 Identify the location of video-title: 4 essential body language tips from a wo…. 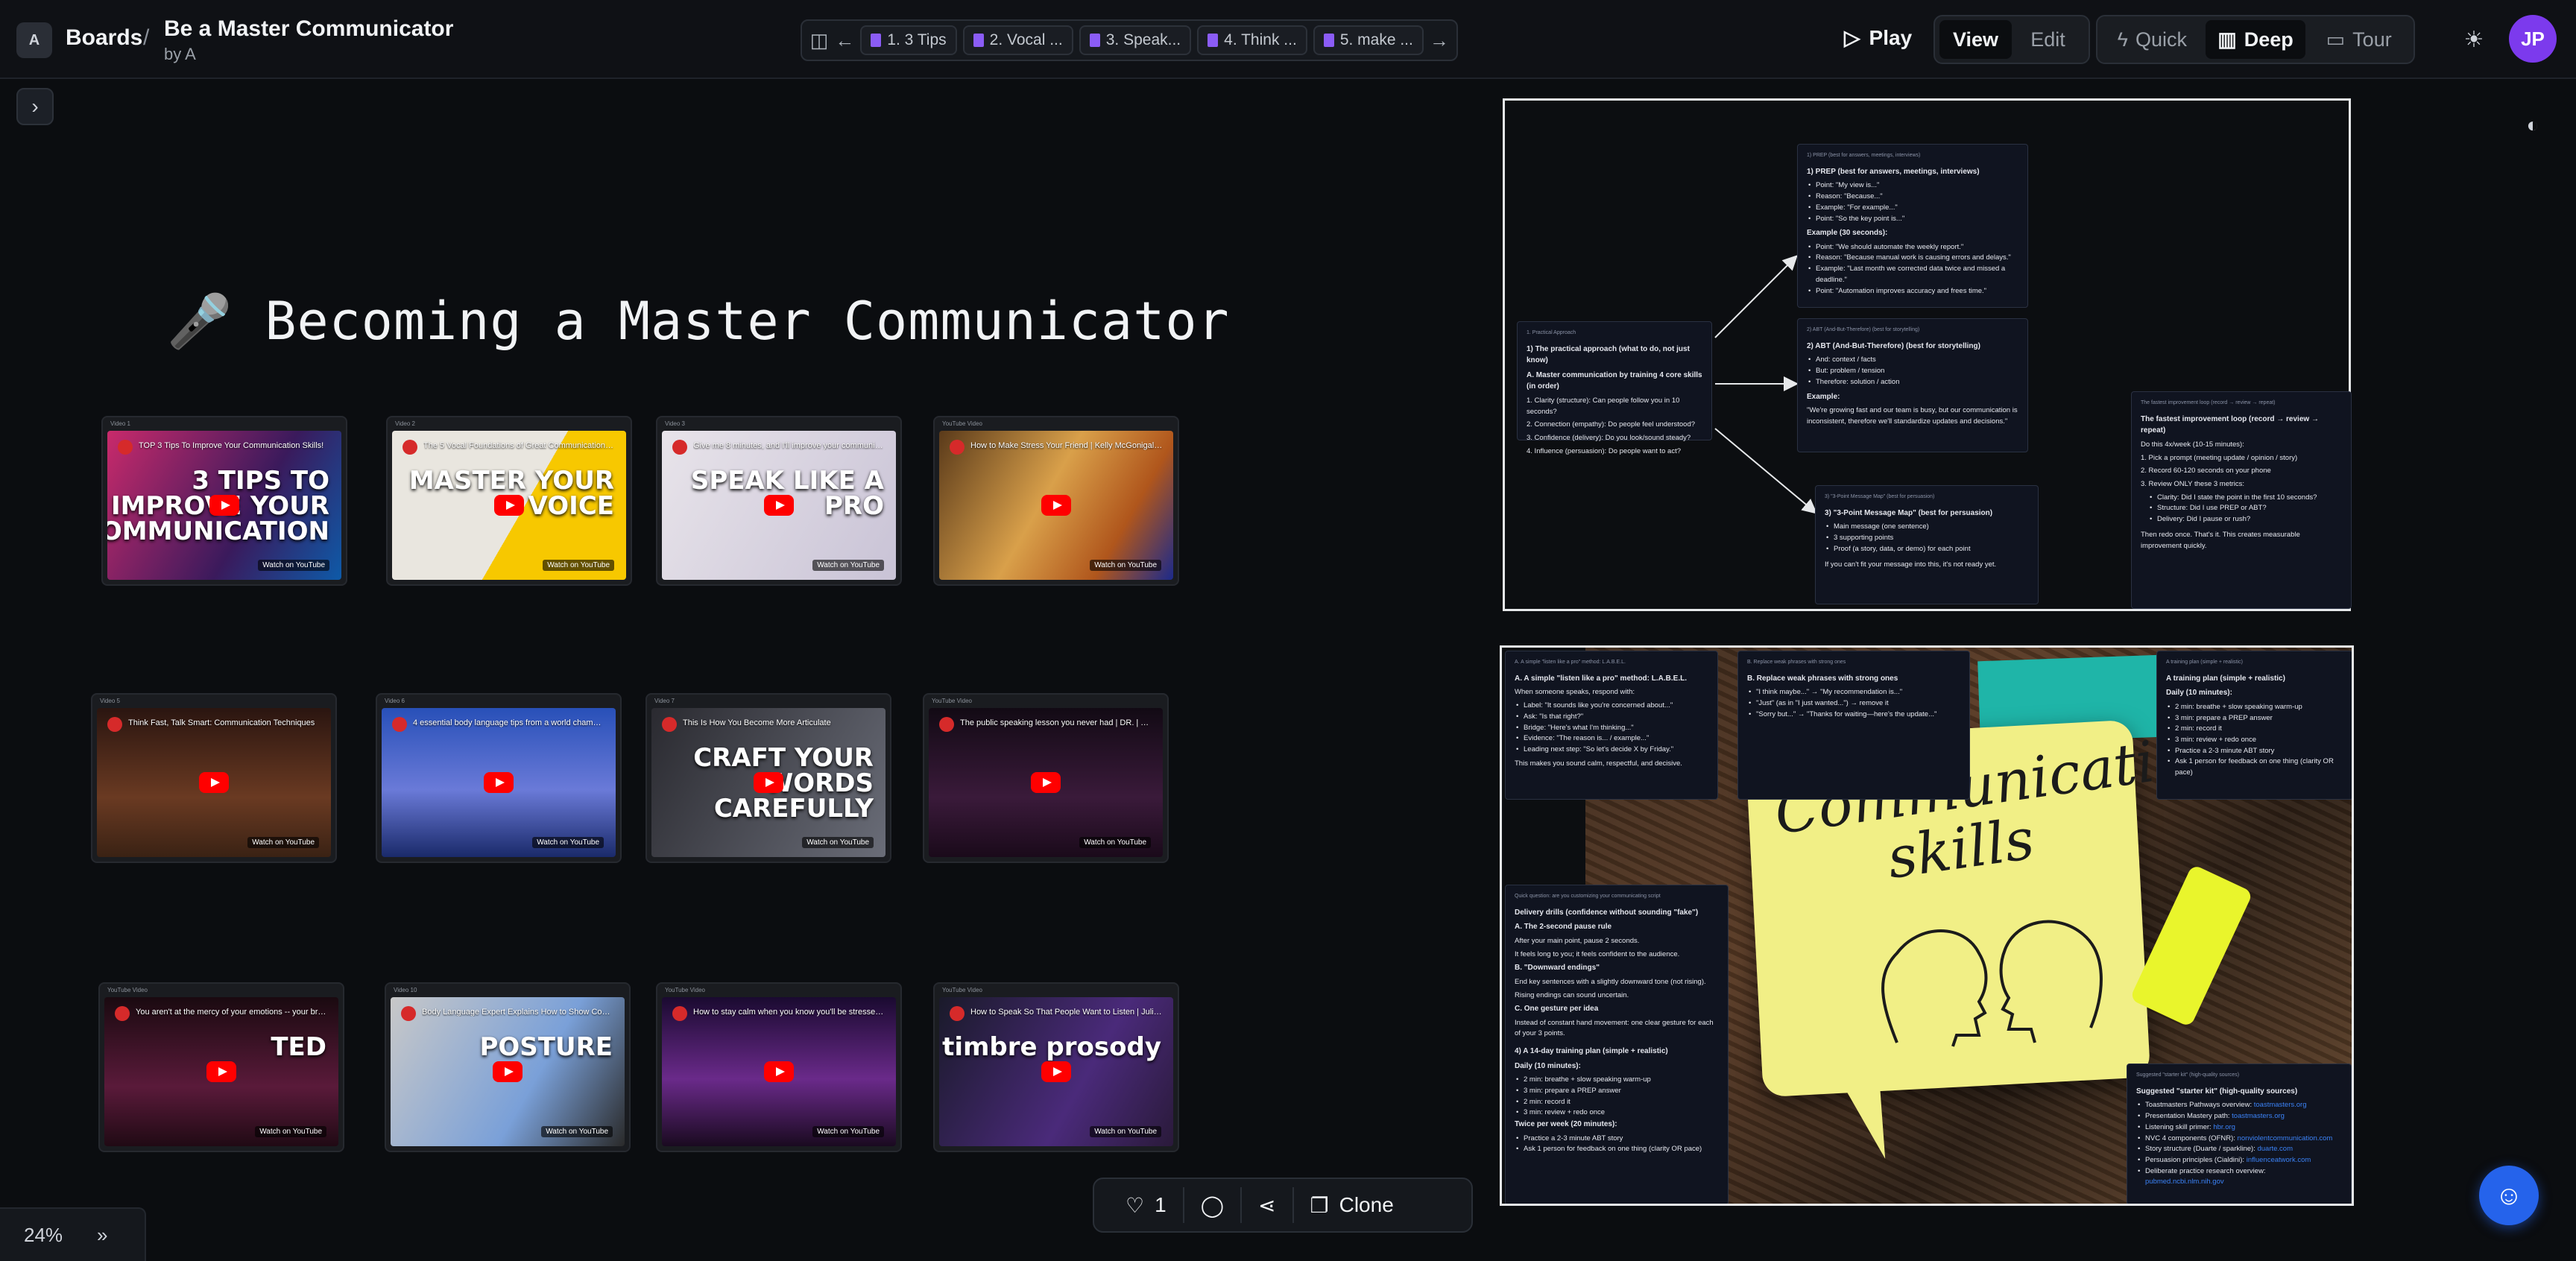
(509, 722).